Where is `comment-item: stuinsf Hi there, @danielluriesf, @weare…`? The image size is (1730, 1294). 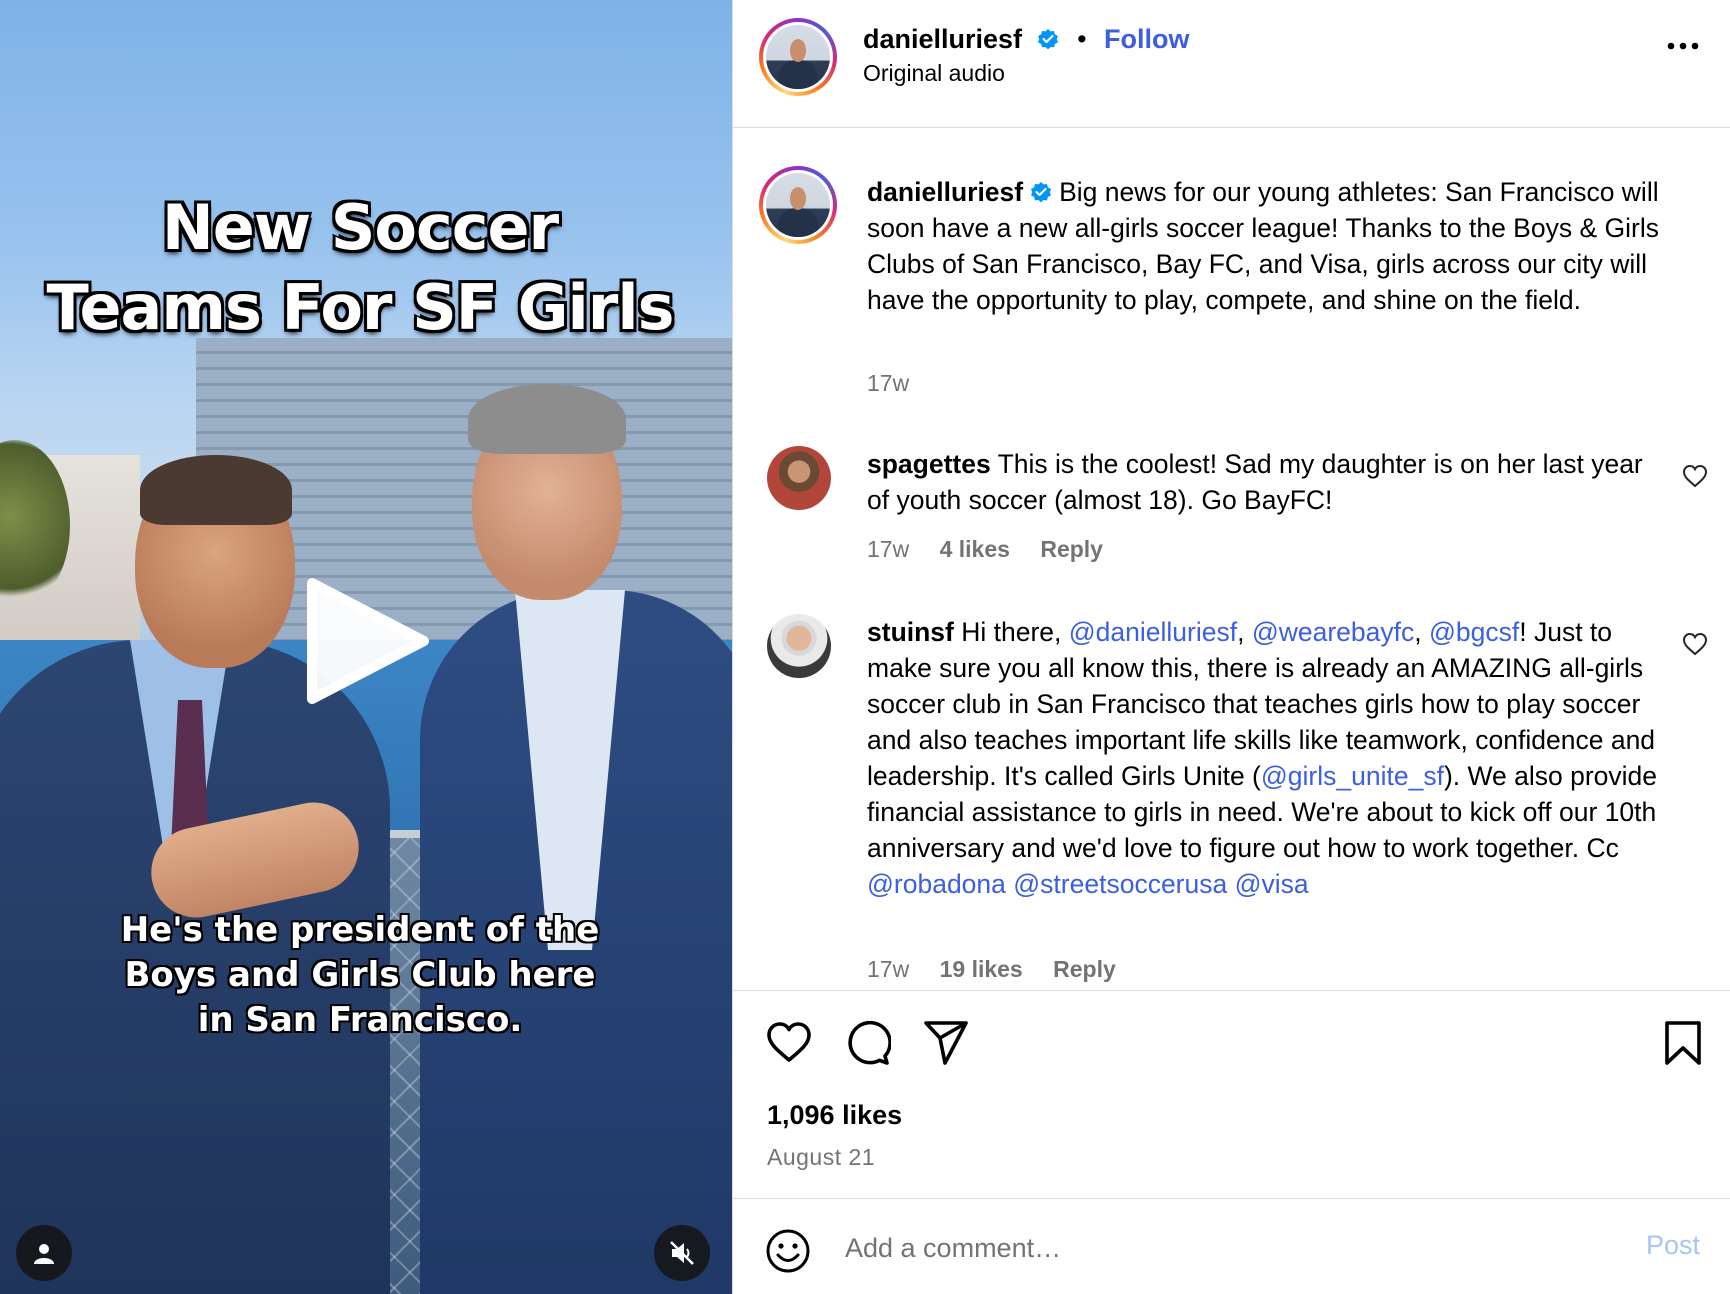 comment-item: stuinsf Hi there, @danielluriesf, @weare… is located at coordinates (1267, 758).